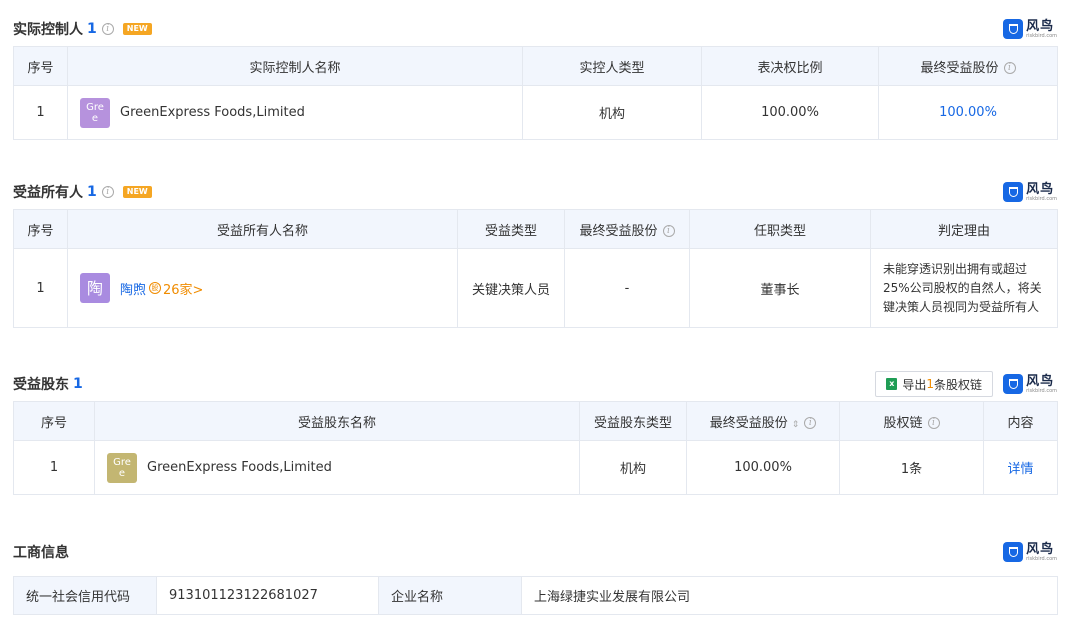 The height and width of the screenshot is (620, 1080). I want to click on col-voting: 表决权比例, so click(790, 66).